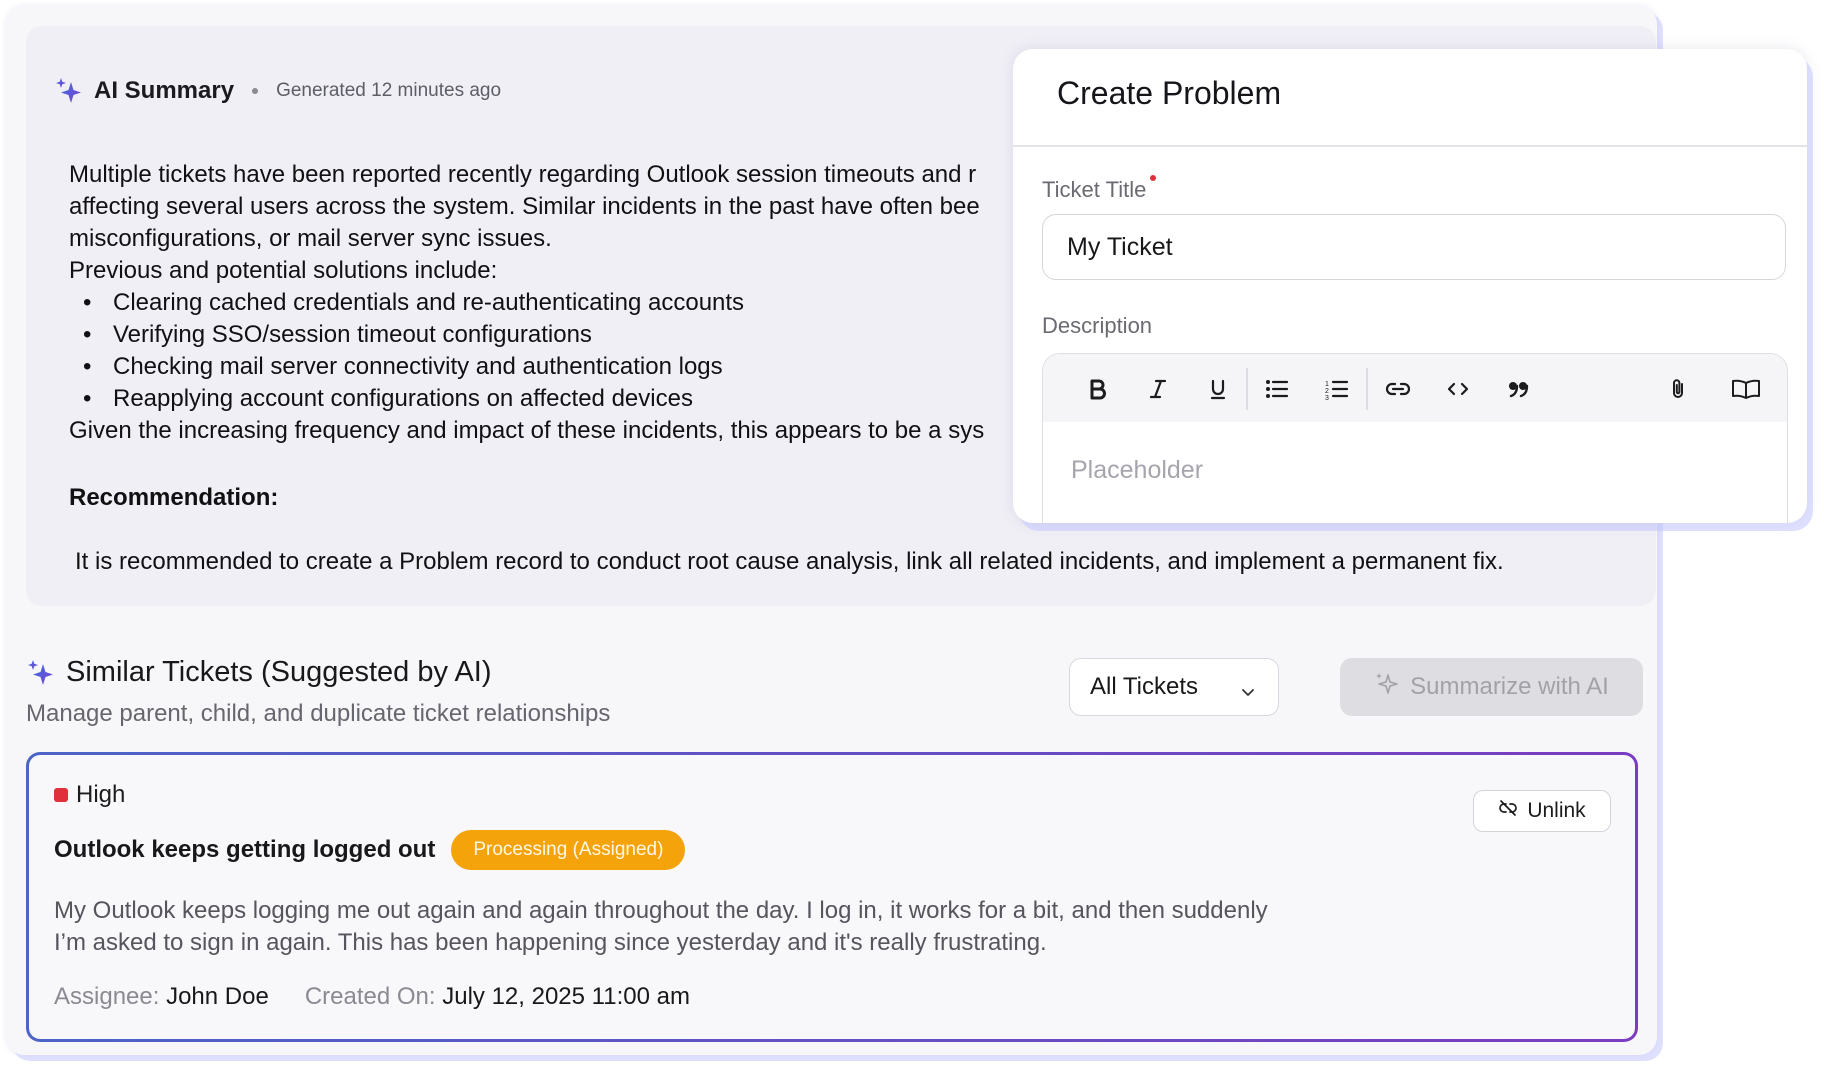 This screenshot has height=1071, width=1824. Describe the element at coordinates (1327, 397) in the screenshot. I see `svg-text: 3` at that location.